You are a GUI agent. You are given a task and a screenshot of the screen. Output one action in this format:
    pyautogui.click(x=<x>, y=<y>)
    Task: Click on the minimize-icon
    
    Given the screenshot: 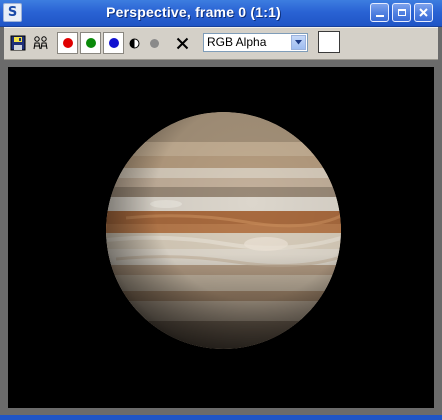 What is the action you would take?
    pyautogui.click(x=379, y=16)
    